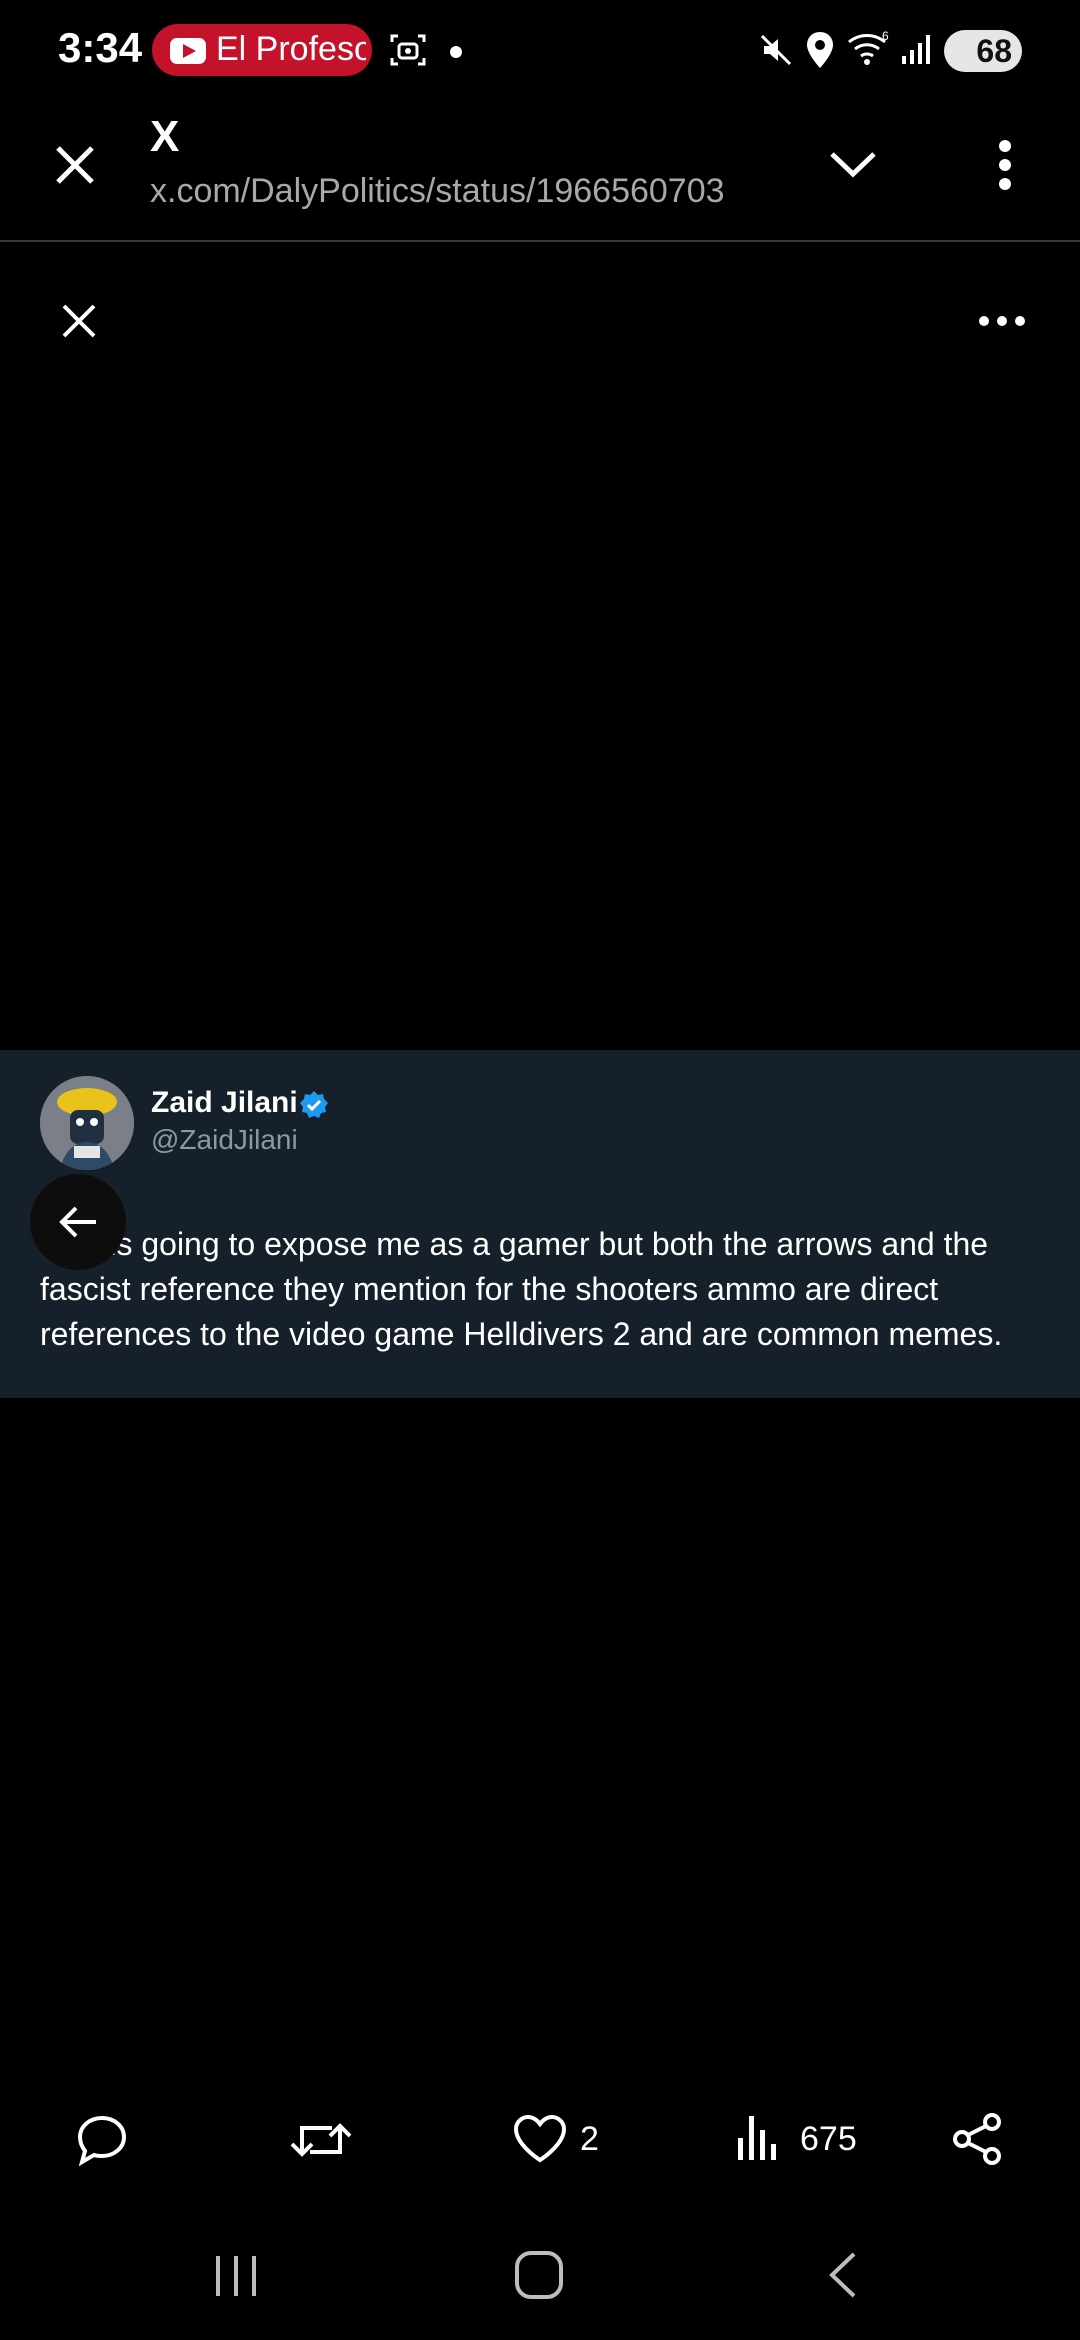 Image resolution: width=1080 pixels, height=2340 pixels. What do you see at coordinates (828, 2139) in the screenshot?
I see `view-count: 675` at bounding box center [828, 2139].